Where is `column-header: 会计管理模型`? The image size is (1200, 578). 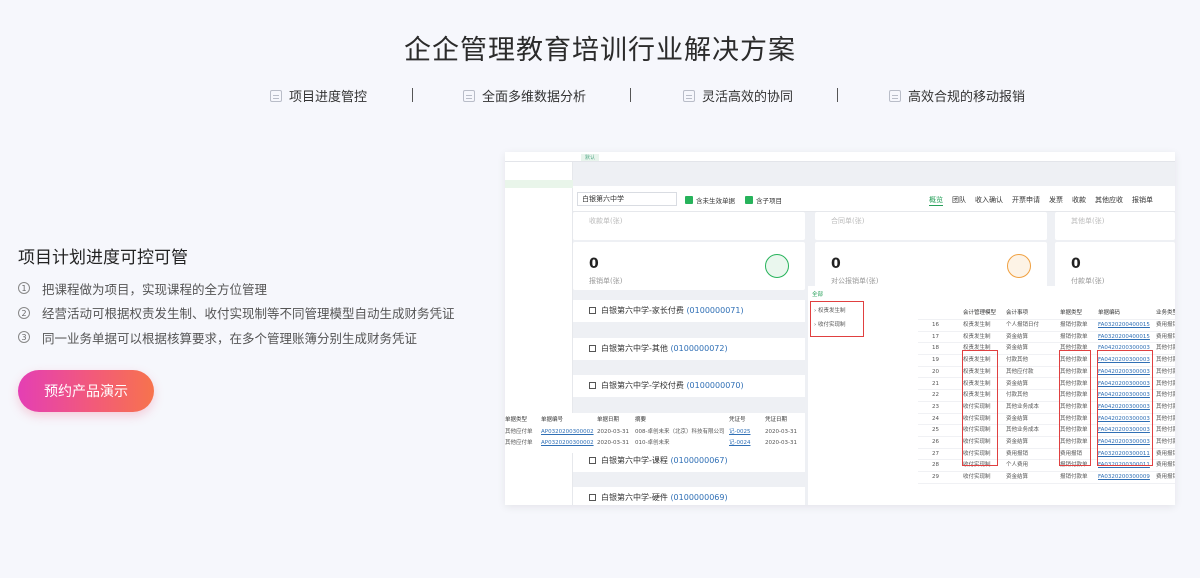
column-header: 会计管理模型 is located at coordinates (980, 313).